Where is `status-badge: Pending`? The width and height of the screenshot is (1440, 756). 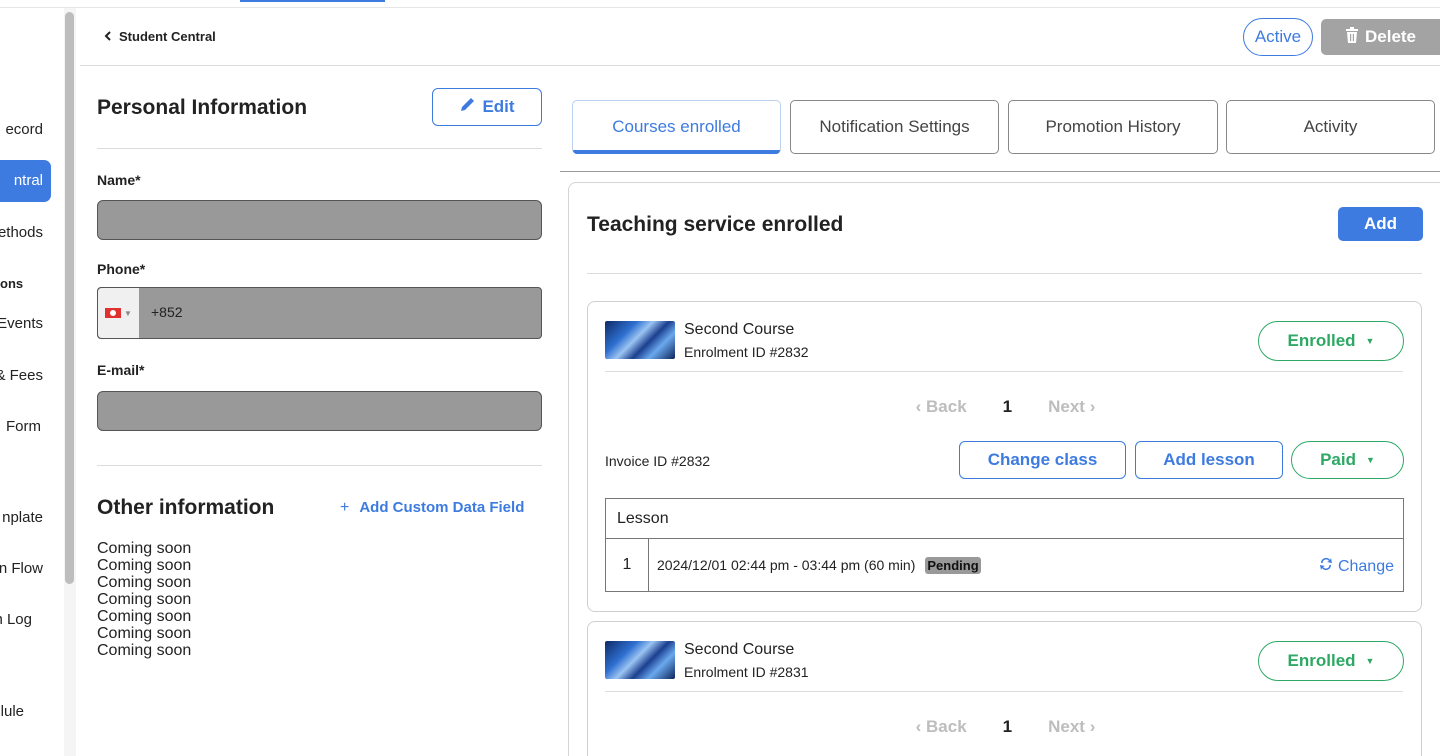 status-badge: Pending is located at coordinates (953, 565).